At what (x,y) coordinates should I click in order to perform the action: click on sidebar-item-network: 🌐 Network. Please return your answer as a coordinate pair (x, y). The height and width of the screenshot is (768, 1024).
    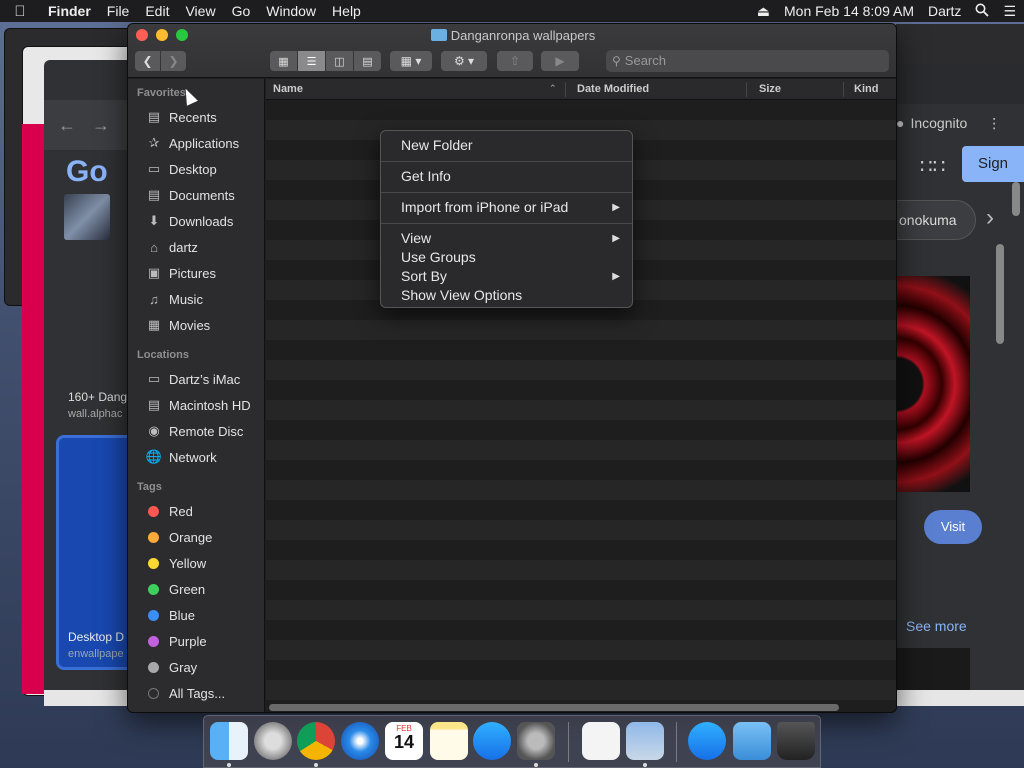
    Looking at the image, I should click on (181, 457).